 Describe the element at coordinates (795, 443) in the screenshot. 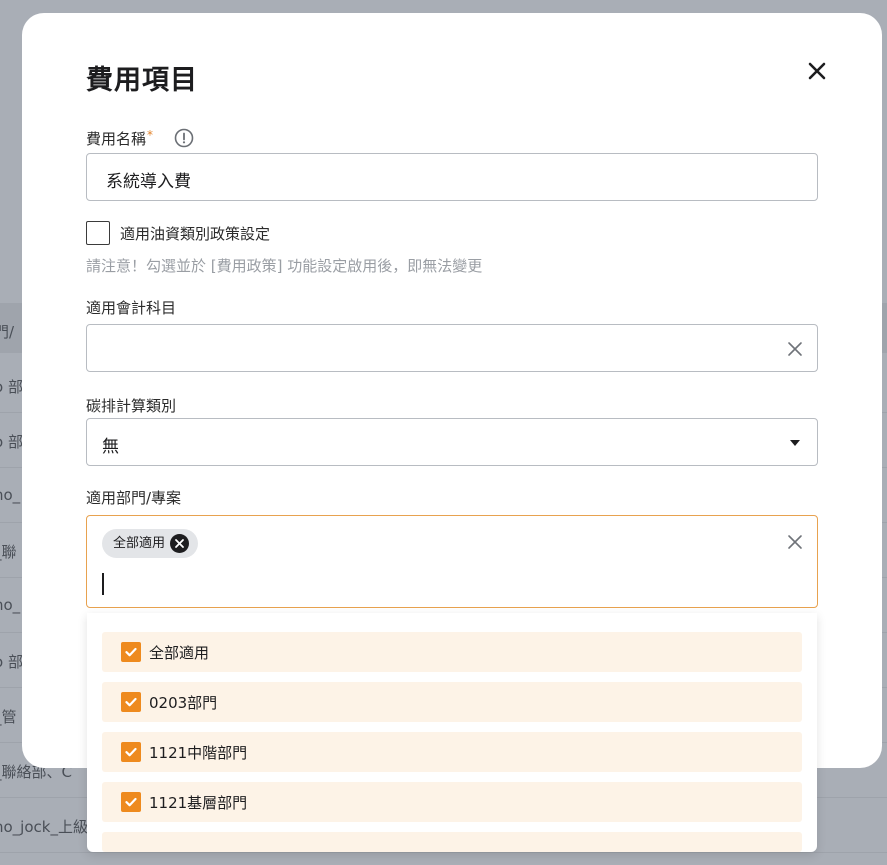

I see `chevron-down-icon` at that location.